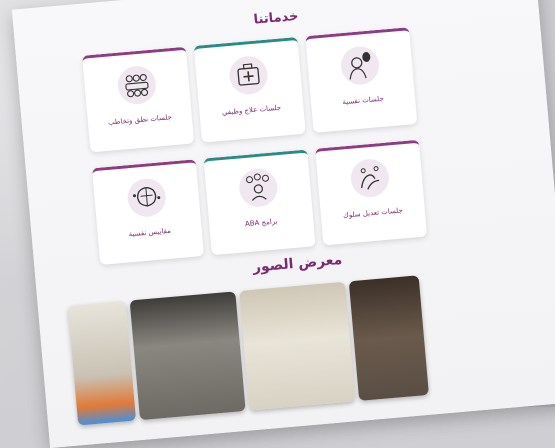 This screenshot has width=555, height=448. Describe the element at coordinates (150, 232) in the screenshot. I see `service-label: مقاييس نفسية` at that location.